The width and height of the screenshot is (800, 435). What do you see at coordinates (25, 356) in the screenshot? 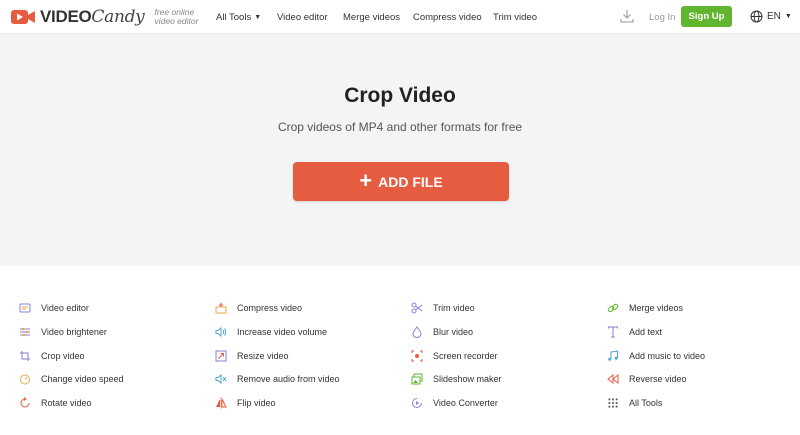
I see `crop-icon` at bounding box center [25, 356].